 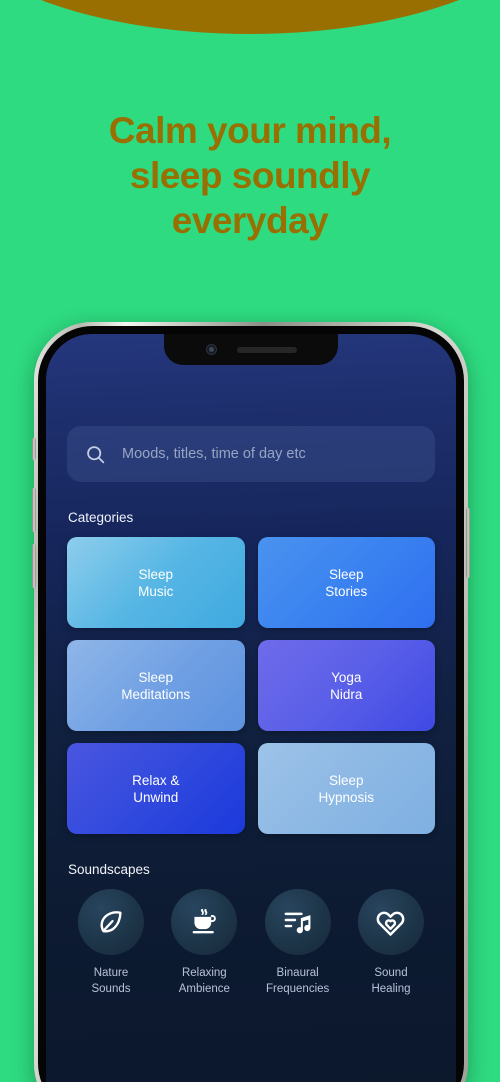 I want to click on page-headline: Calm your mind, sleep soundly everyday, so click(x=250, y=175).